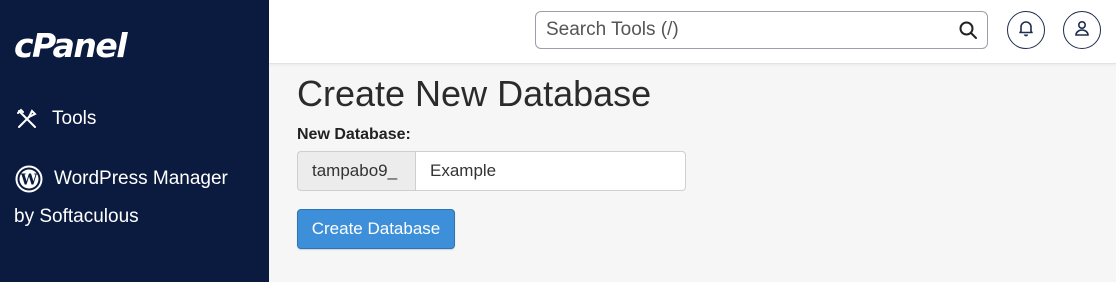 The image size is (1116, 282). What do you see at coordinates (76, 216) in the screenshot?
I see `sidebar-item-sublabel: by Softaculous` at bounding box center [76, 216].